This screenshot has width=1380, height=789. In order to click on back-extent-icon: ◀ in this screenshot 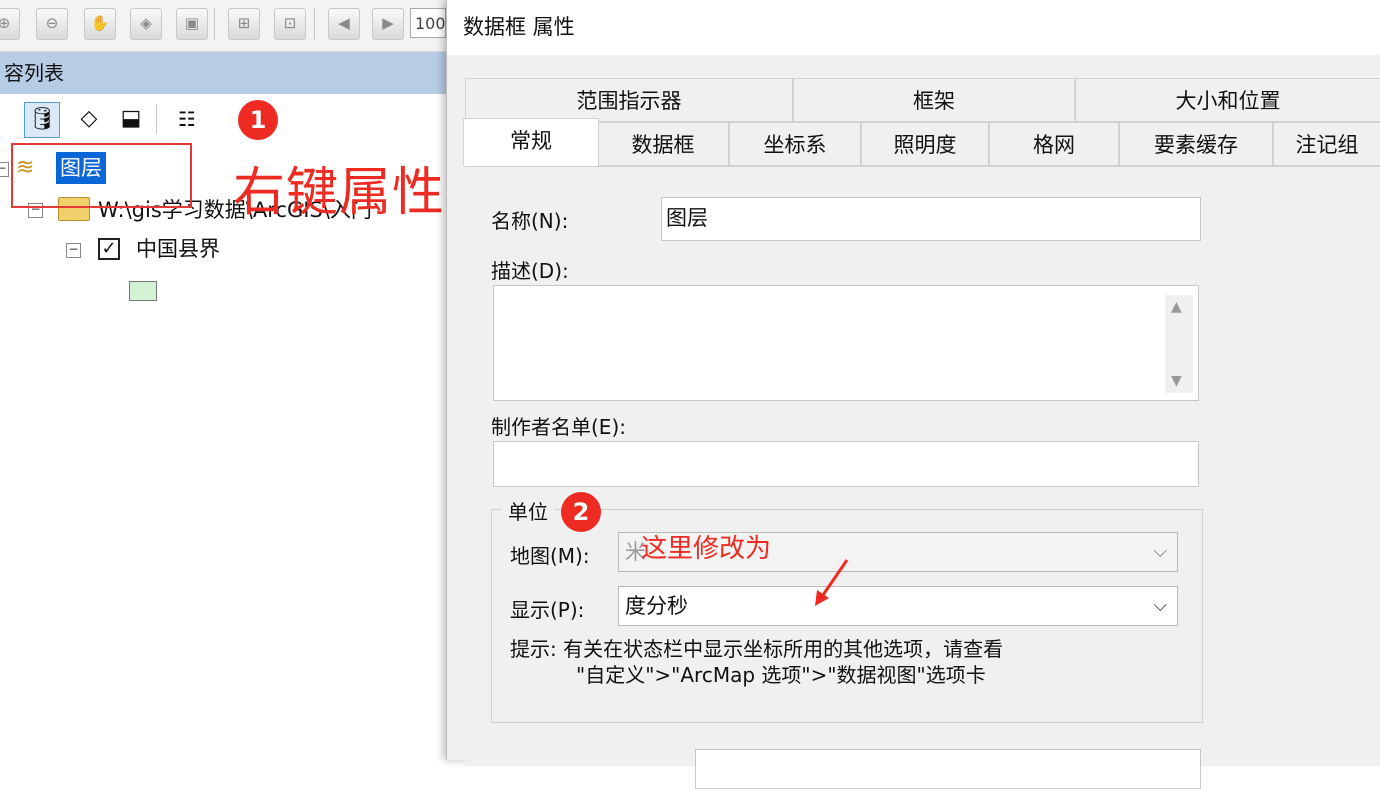, I will do `click(344, 24)`.